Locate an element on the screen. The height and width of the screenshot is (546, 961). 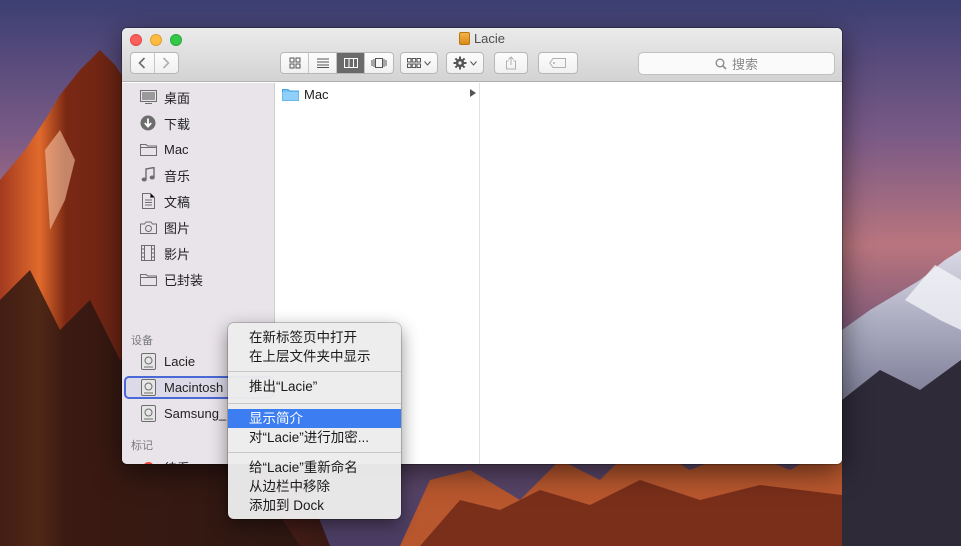
sidebar-item-label: 文稿 is located at coordinates (177, 202).